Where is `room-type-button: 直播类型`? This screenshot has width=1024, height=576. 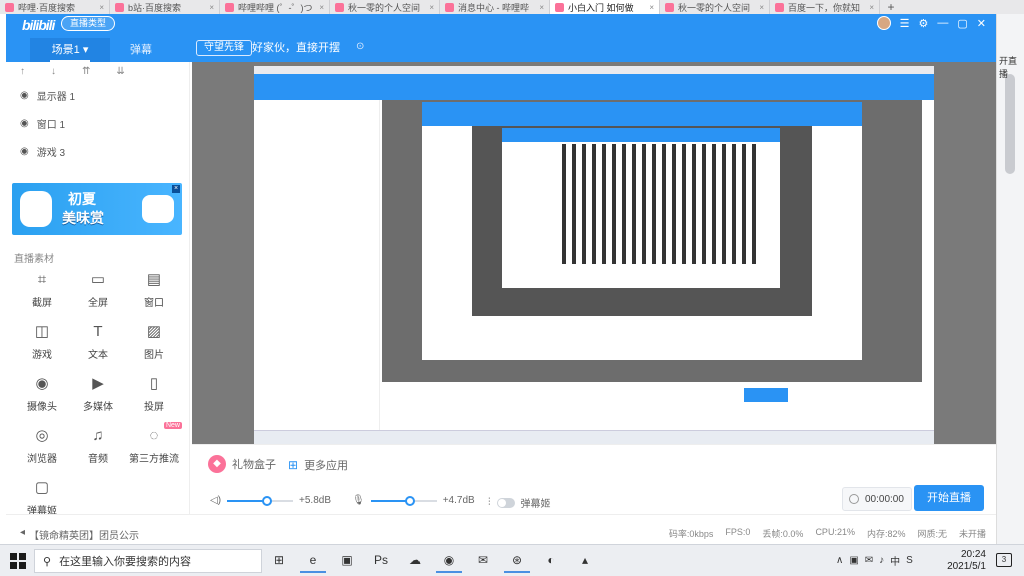
room-type-button: 直播类型 is located at coordinates (88, 23).